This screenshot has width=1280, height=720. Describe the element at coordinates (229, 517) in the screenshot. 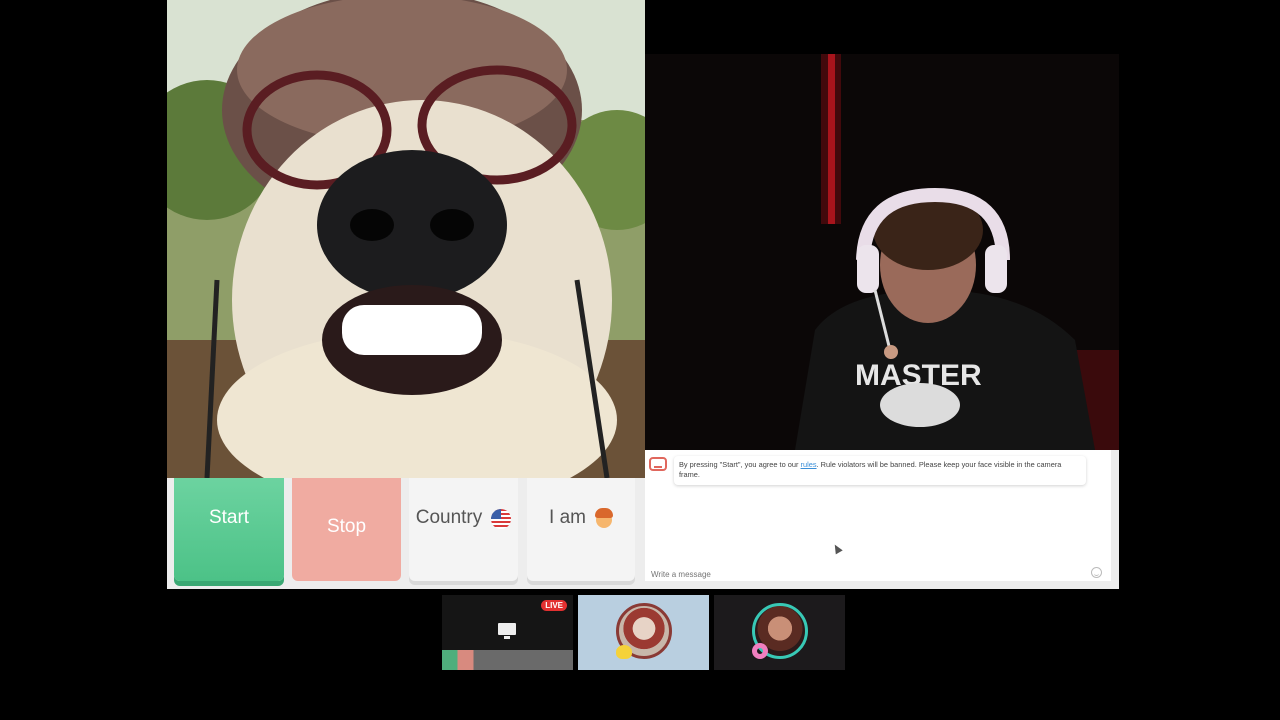

I see `start-button-label: Start` at that location.